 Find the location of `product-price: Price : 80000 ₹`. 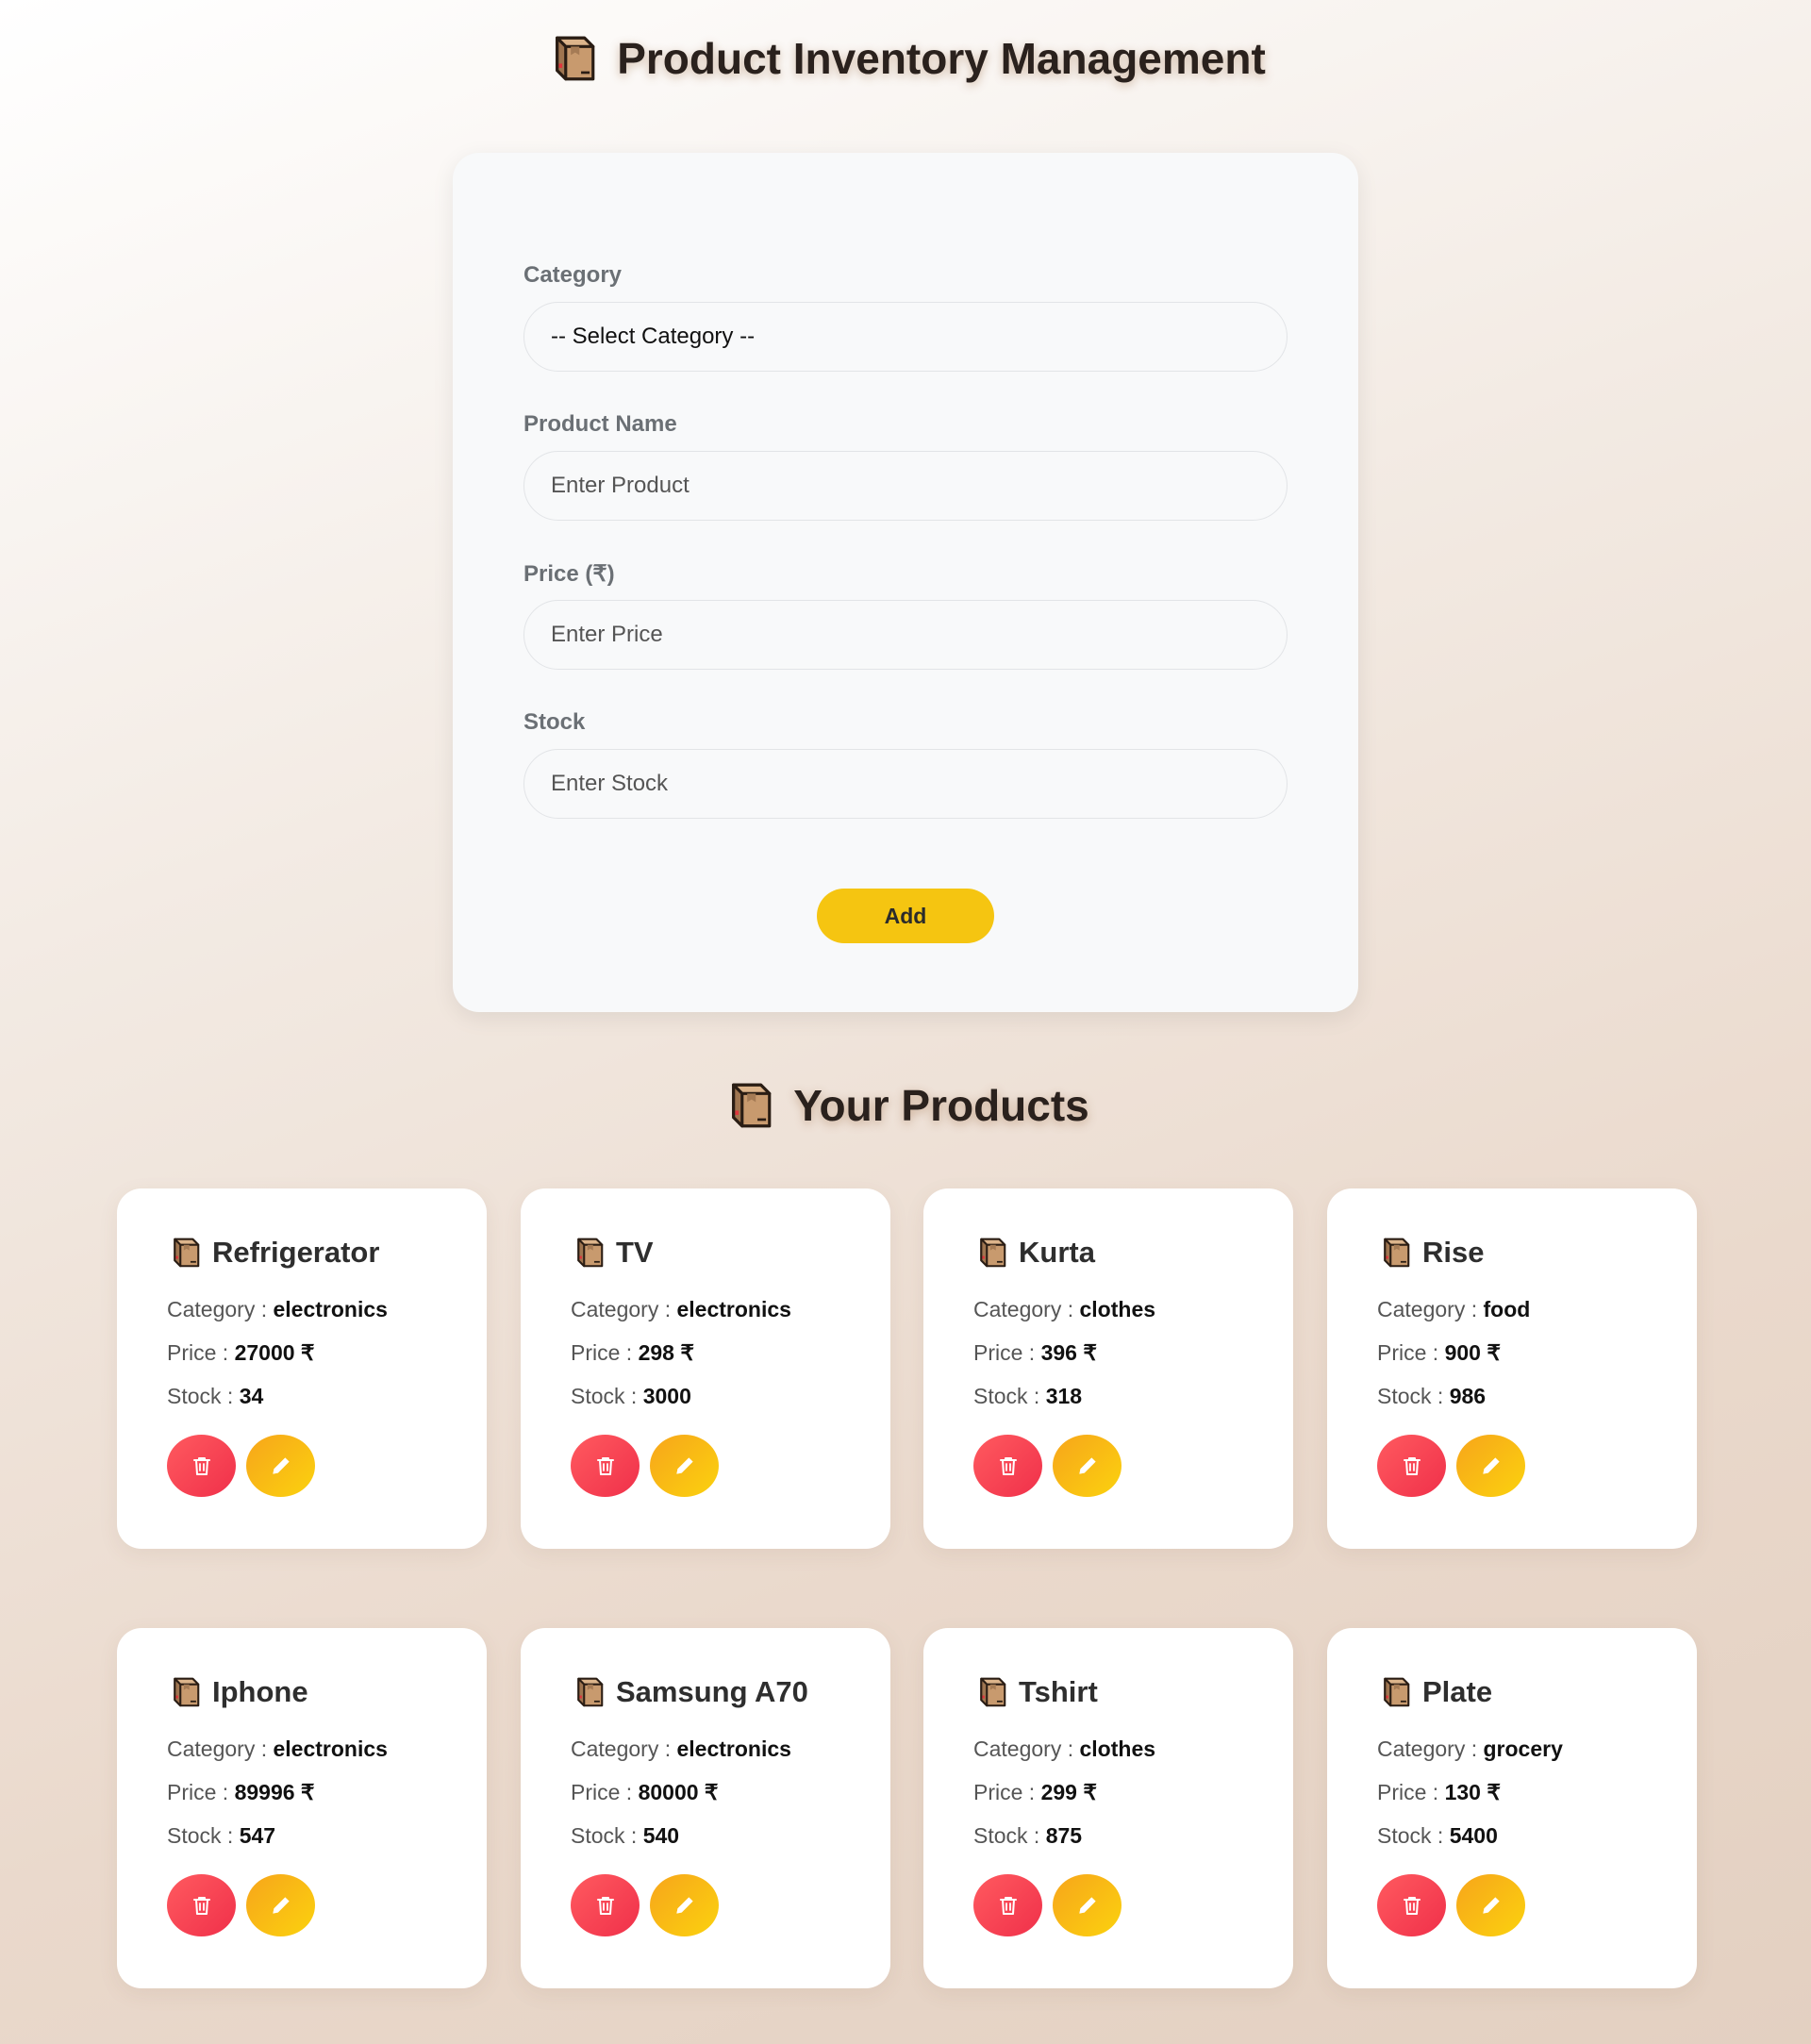

product-price: Price : 80000 ₹ is located at coordinates (645, 1793).